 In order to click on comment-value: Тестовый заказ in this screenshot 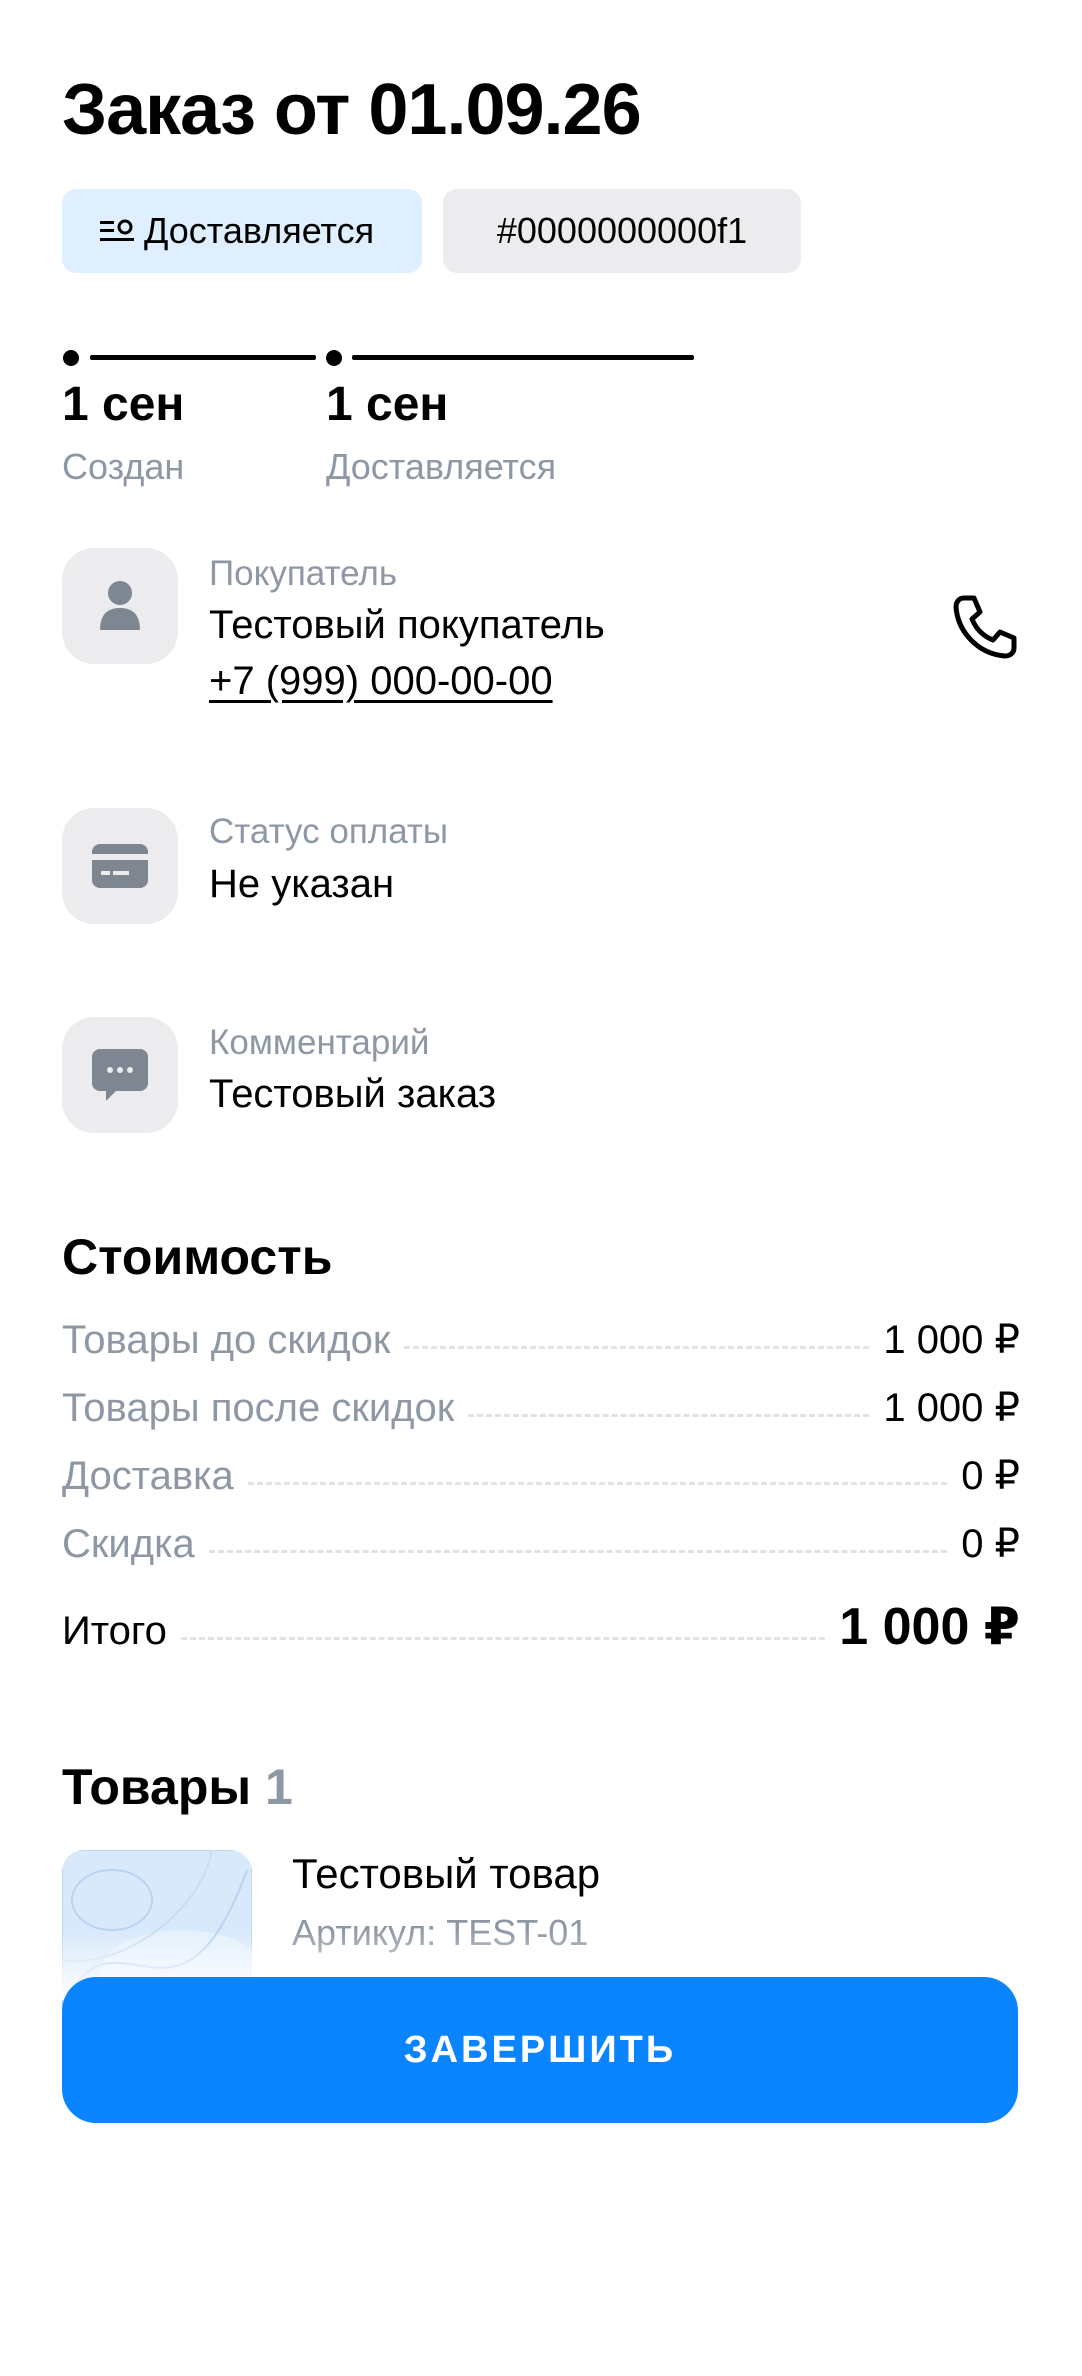, I will do `click(353, 1094)`.